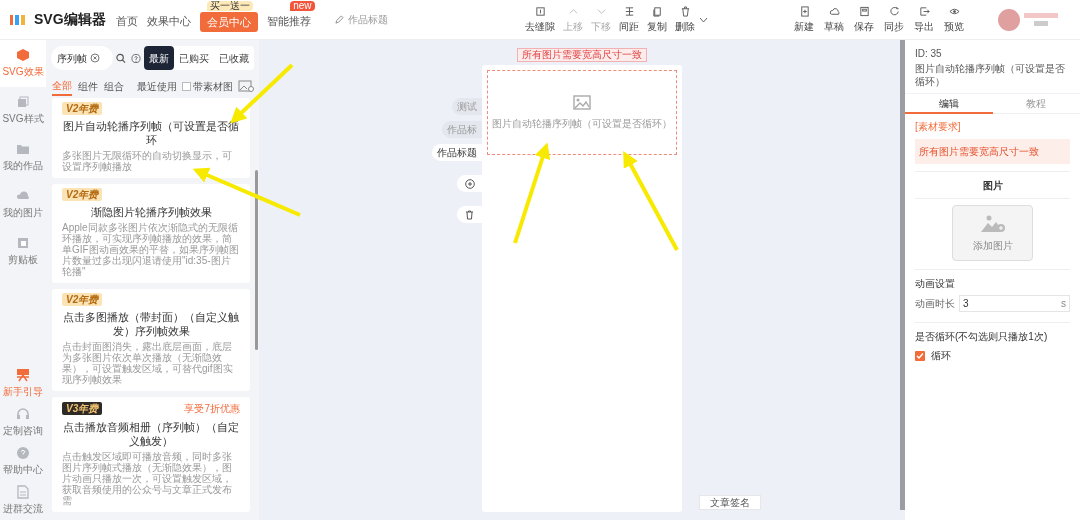  Describe the element at coordinates (582, 55) in the screenshot. I see `notice-label: 所有图片需要宽高尺寸一致` at that location.